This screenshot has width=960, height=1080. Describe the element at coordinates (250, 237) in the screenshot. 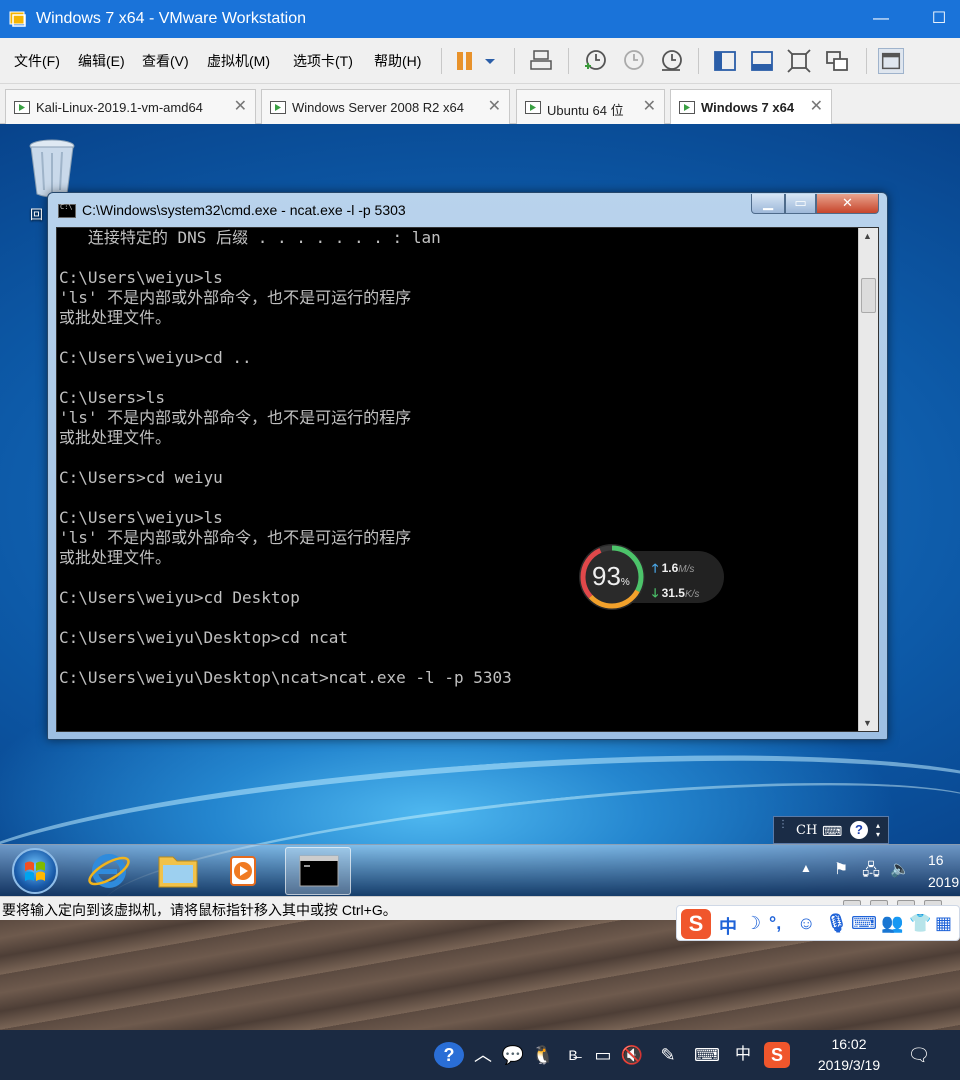

I see `console-line: 连接特定的 DNS 后缀 . . . . . . . : lan` at that location.